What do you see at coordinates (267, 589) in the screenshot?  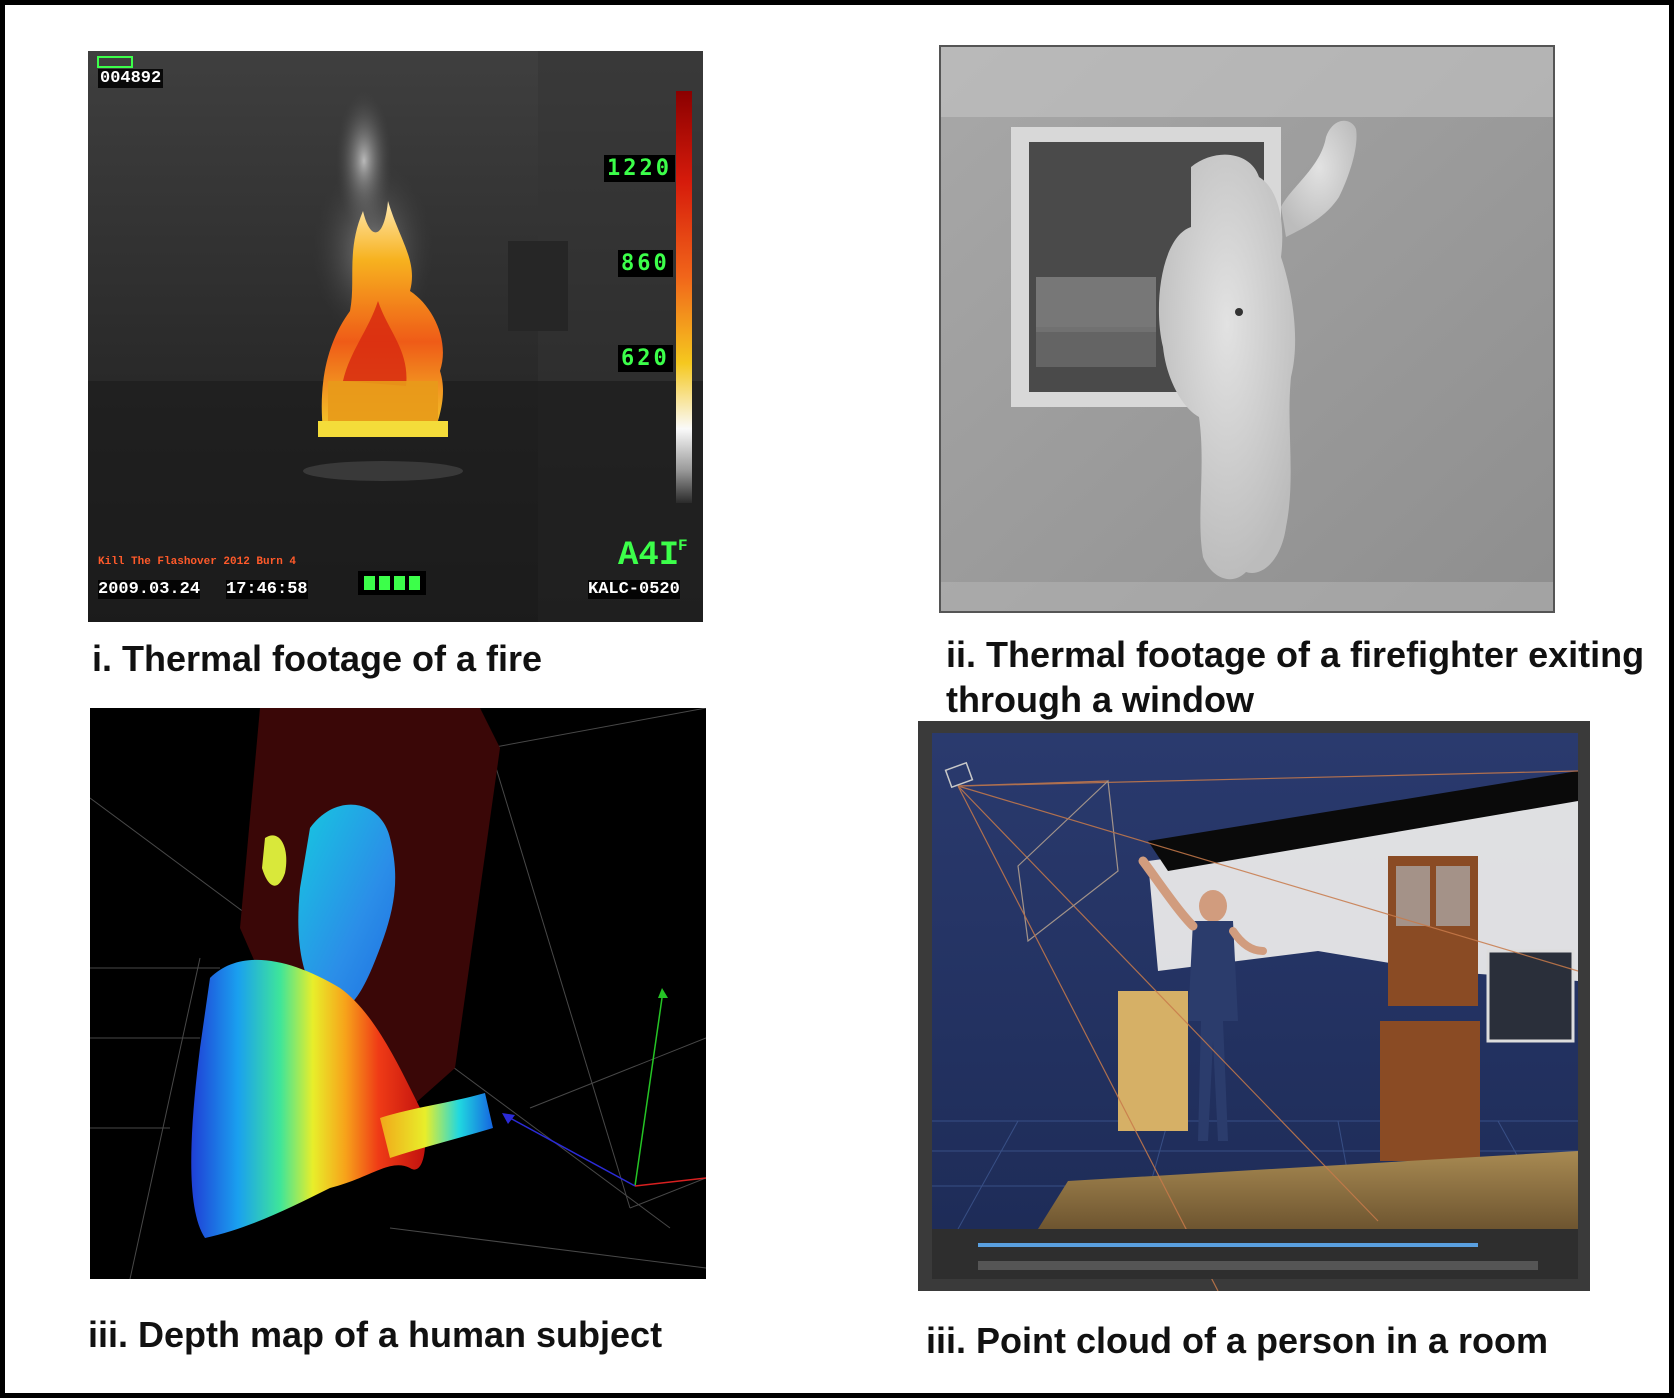 I see `time-readout: 17:46:58` at bounding box center [267, 589].